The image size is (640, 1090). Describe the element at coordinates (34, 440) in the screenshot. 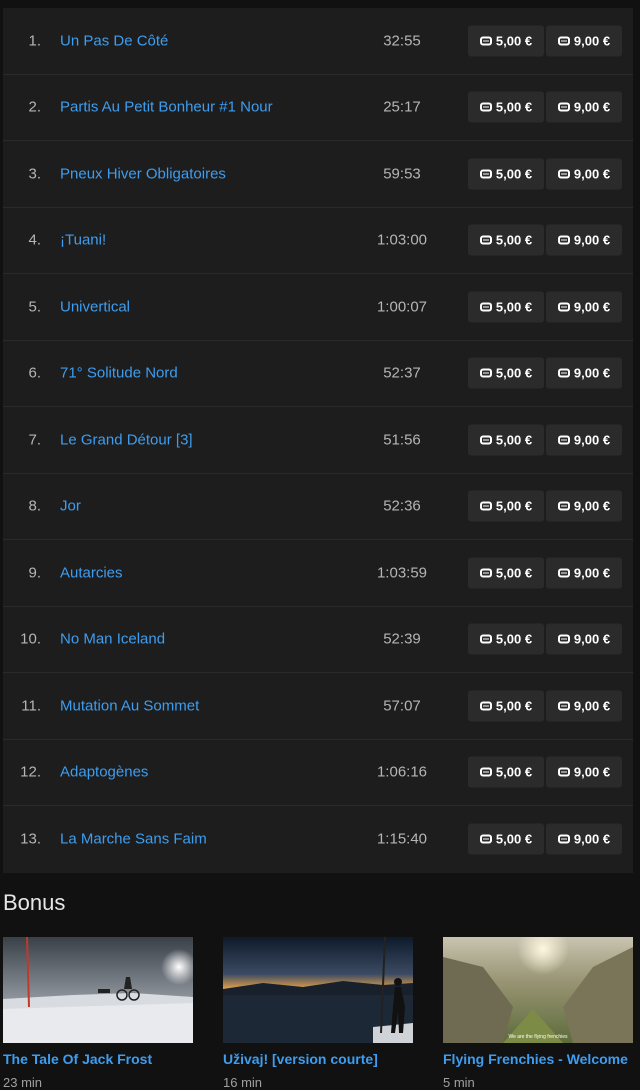

I see `episode-number: 7.` at that location.